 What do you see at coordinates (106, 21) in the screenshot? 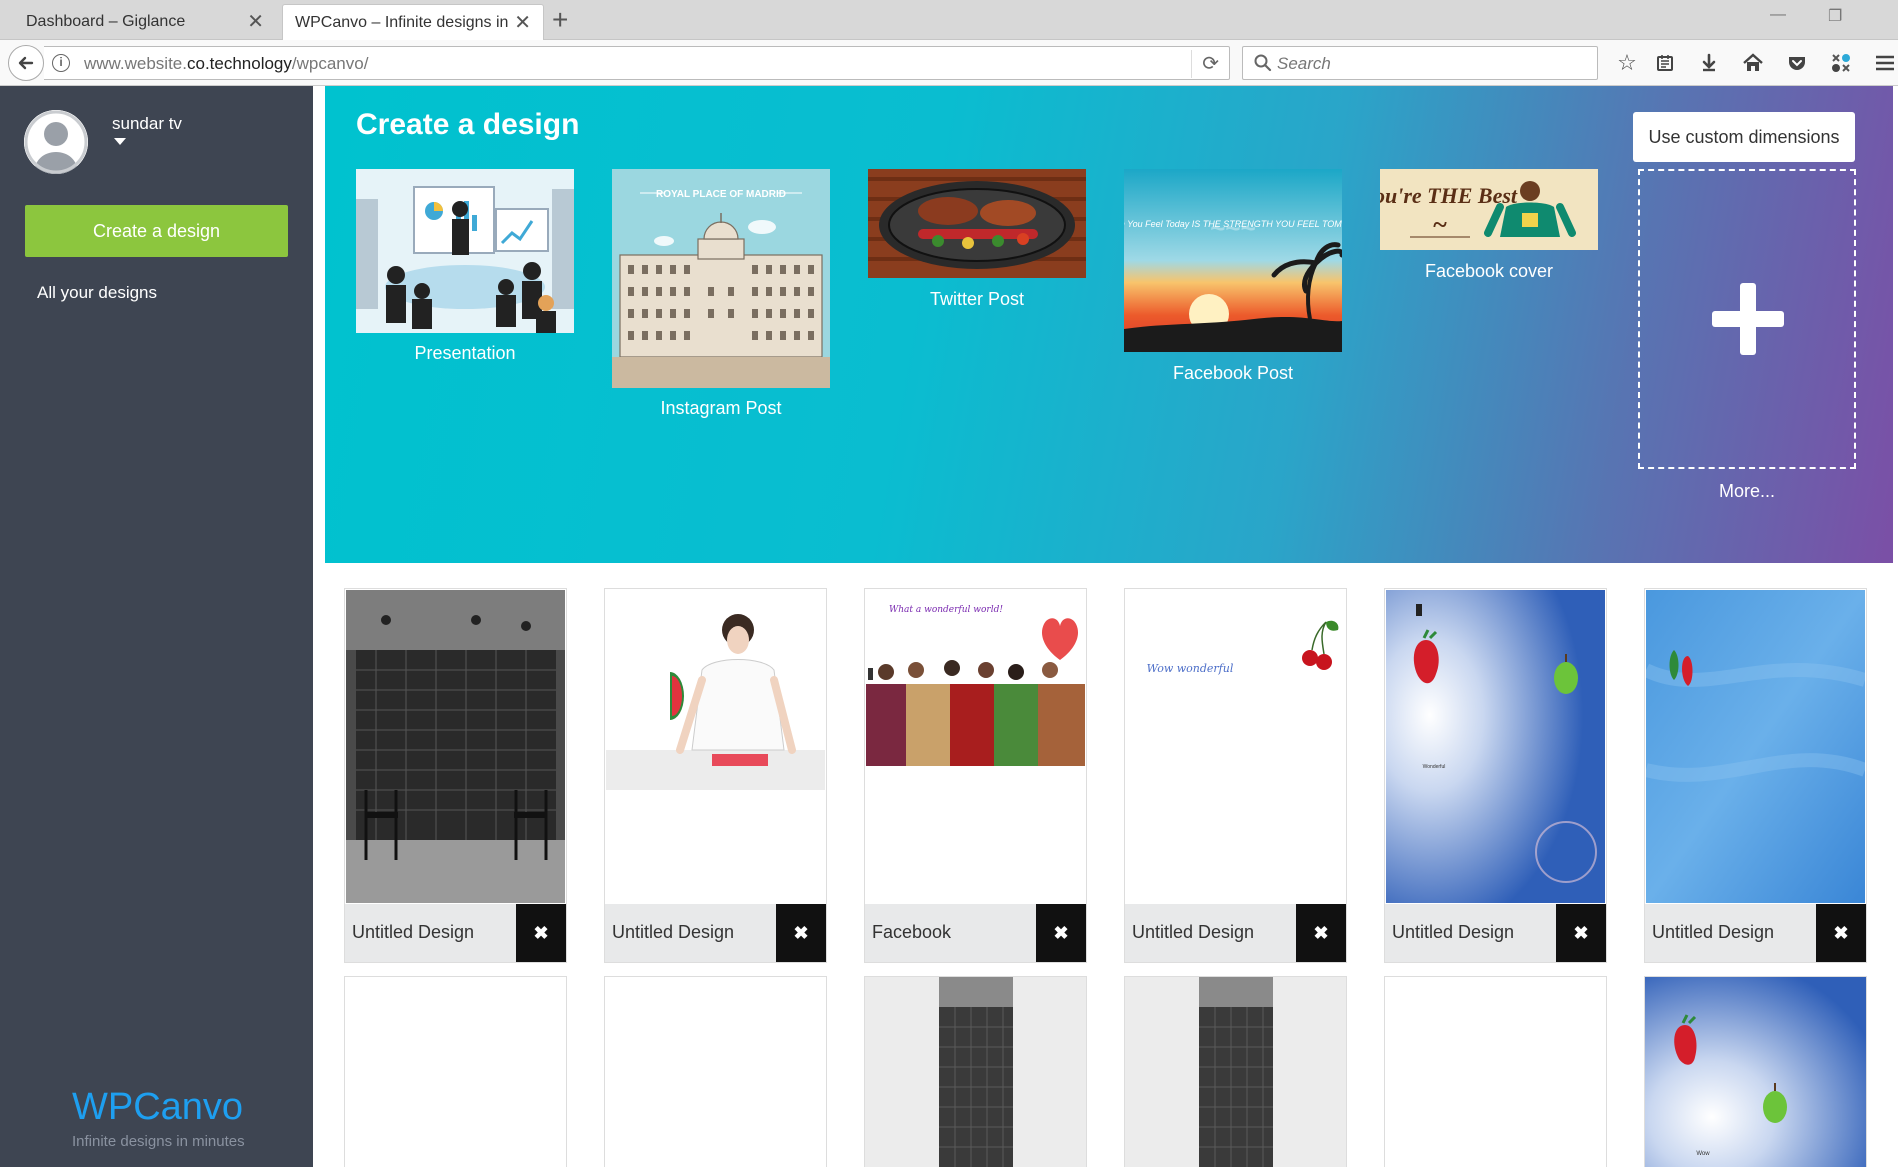
I see `tab-title: Dashboard – Giglance` at bounding box center [106, 21].